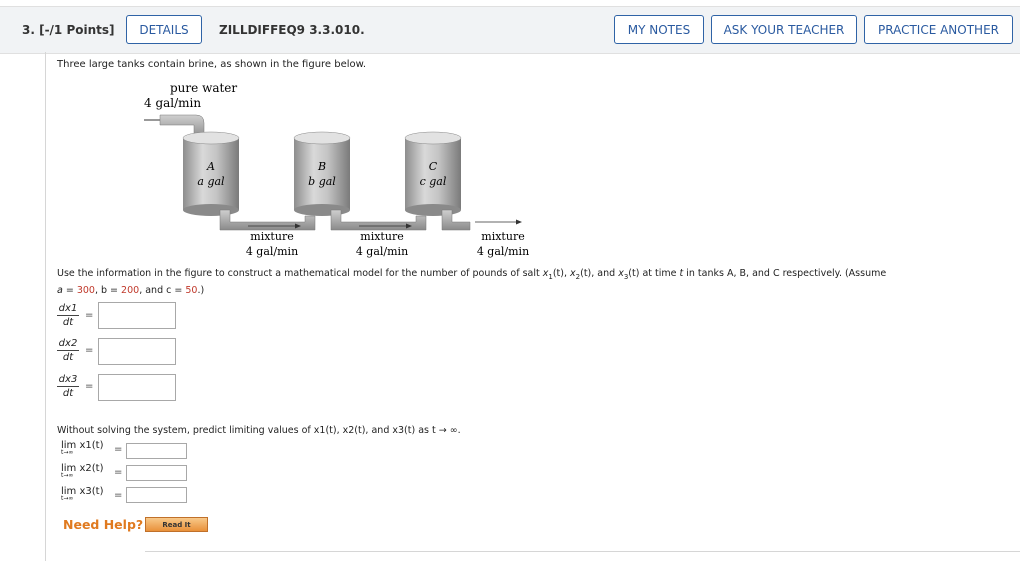 This screenshot has height=561, width=1024. I want to click on dx1-dt-input, so click(137, 315).